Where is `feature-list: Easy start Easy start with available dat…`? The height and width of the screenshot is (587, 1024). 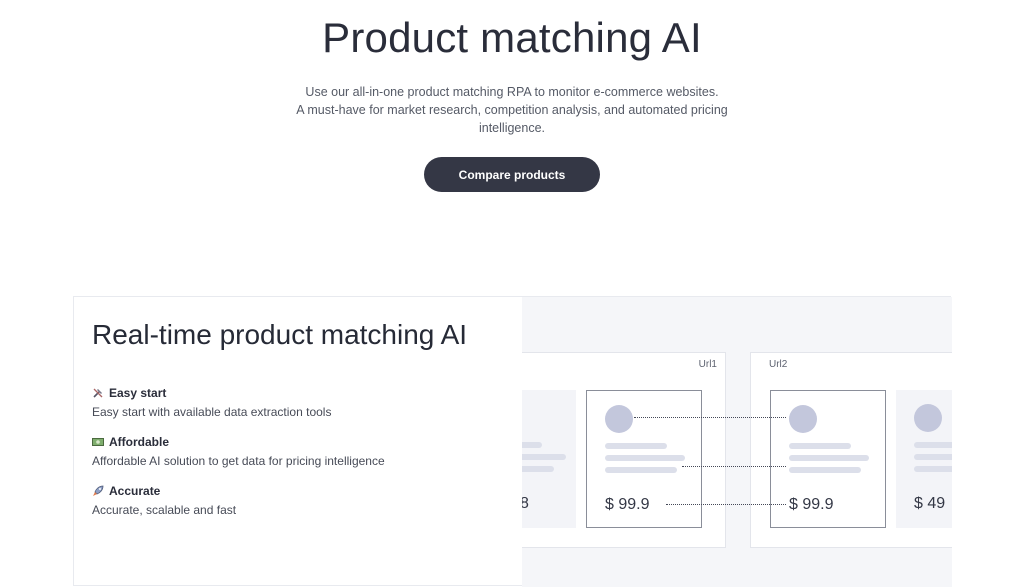
feature-list: Easy start Easy start with available dat… is located at coordinates (302, 451).